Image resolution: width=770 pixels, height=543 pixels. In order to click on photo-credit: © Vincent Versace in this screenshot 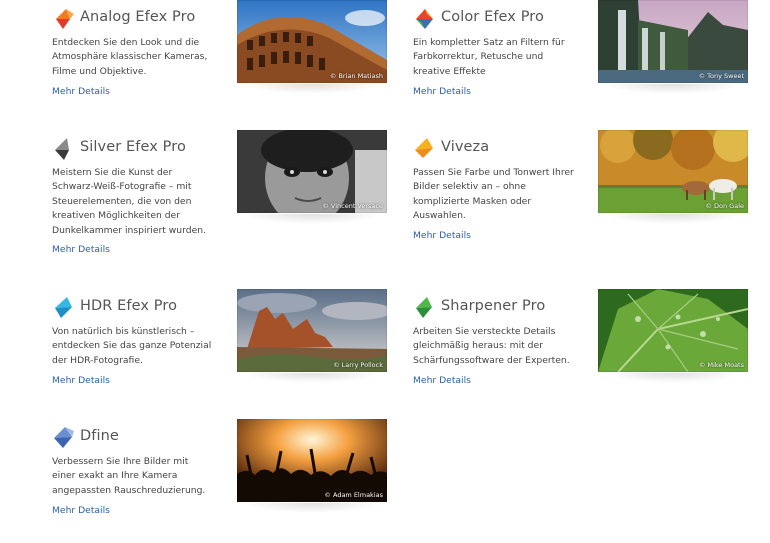, I will do `click(352, 206)`.